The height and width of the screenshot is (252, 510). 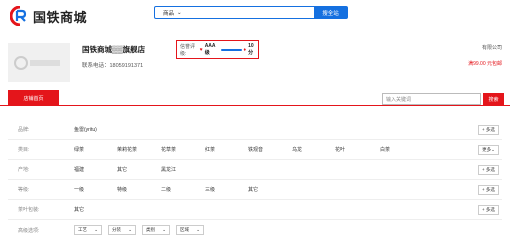 What do you see at coordinates (270, 149) in the screenshot?
I see `filter-option: 铁观音` at bounding box center [270, 149].